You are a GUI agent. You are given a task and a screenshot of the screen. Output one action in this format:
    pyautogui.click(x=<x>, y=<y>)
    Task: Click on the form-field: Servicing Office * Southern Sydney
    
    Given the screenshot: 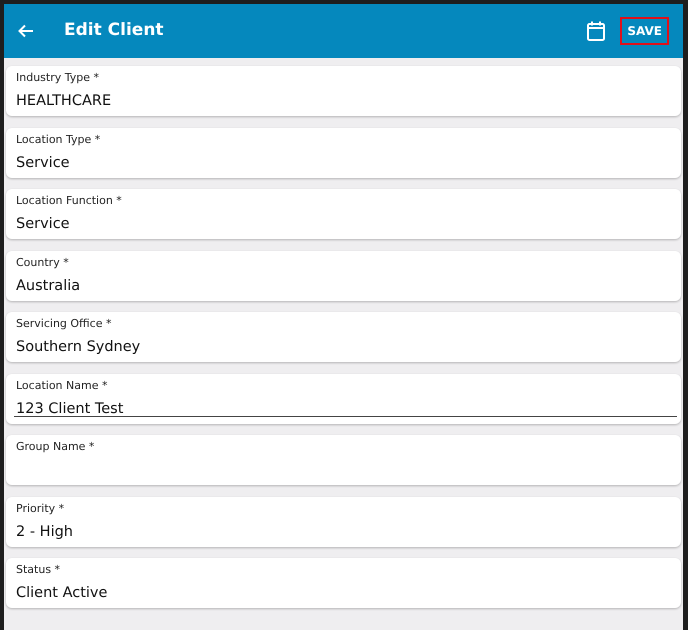 What is the action you would take?
    pyautogui.click(x=343, y=337)
    